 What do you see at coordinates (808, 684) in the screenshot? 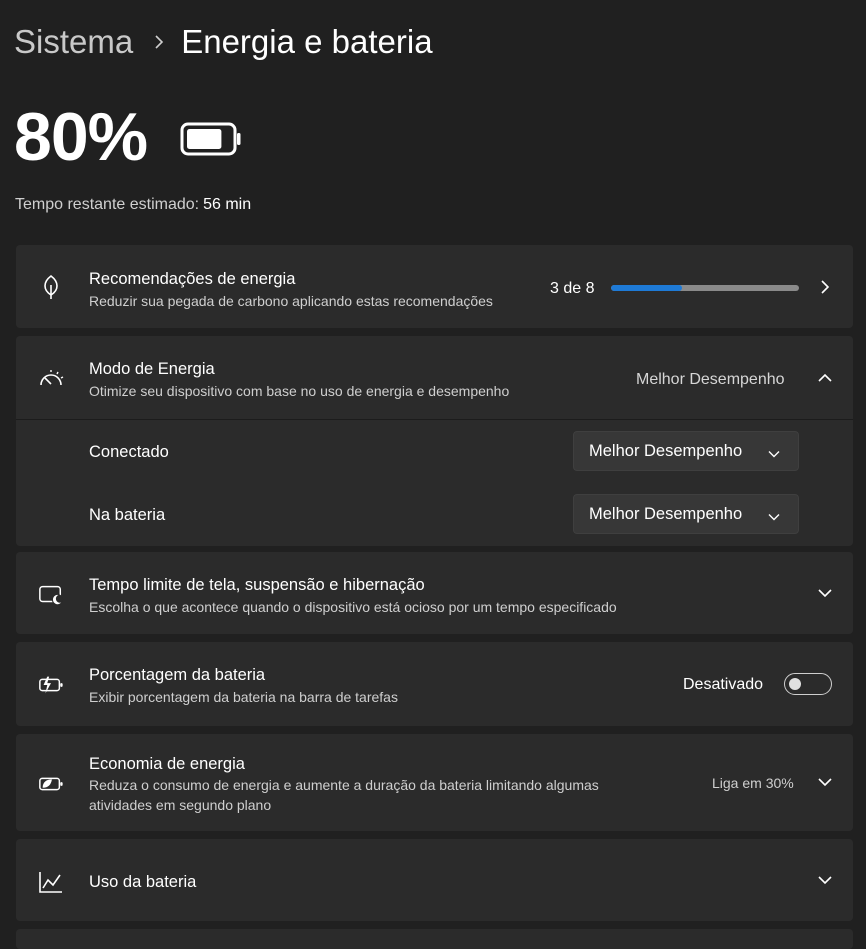
I see `battery-percentage-toggle` at bounding box center [808, 684].